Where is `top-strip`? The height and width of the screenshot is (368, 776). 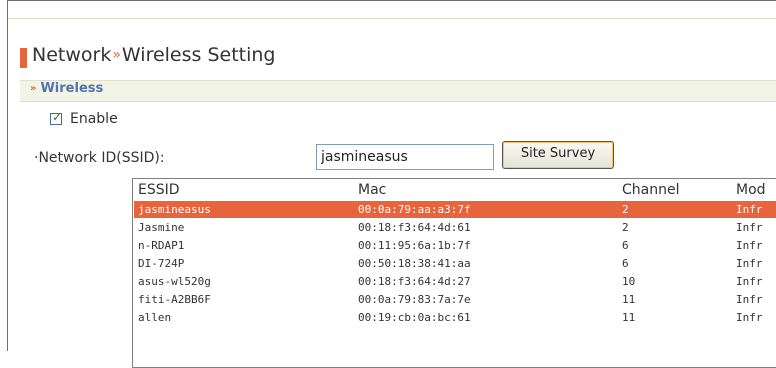
top-strip is located at coordinates (392, 10).